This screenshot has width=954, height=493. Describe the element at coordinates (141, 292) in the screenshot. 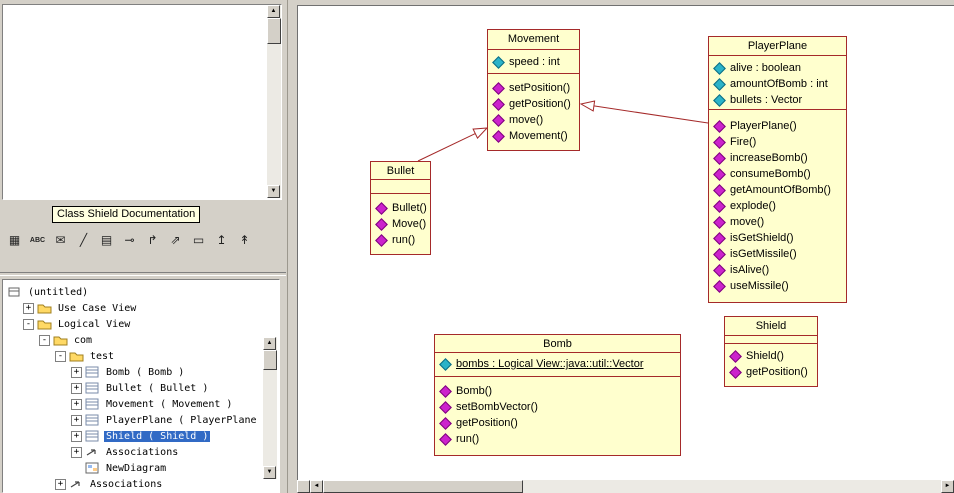

I see `tree-item-untitled: (untitled)` at that location.